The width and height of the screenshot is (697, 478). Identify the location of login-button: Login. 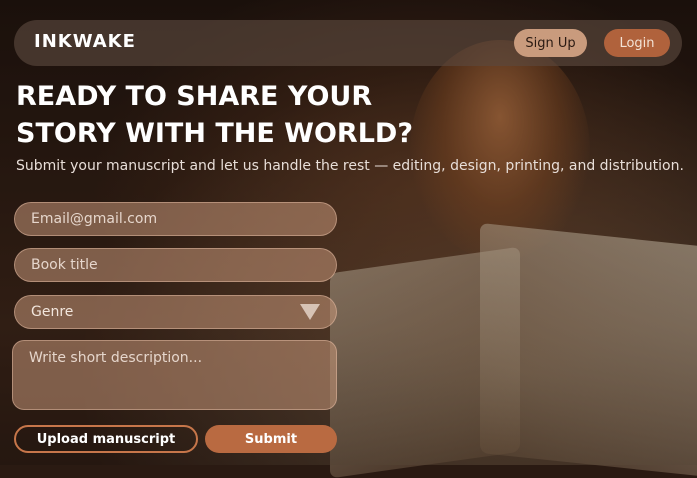
(637, 43).